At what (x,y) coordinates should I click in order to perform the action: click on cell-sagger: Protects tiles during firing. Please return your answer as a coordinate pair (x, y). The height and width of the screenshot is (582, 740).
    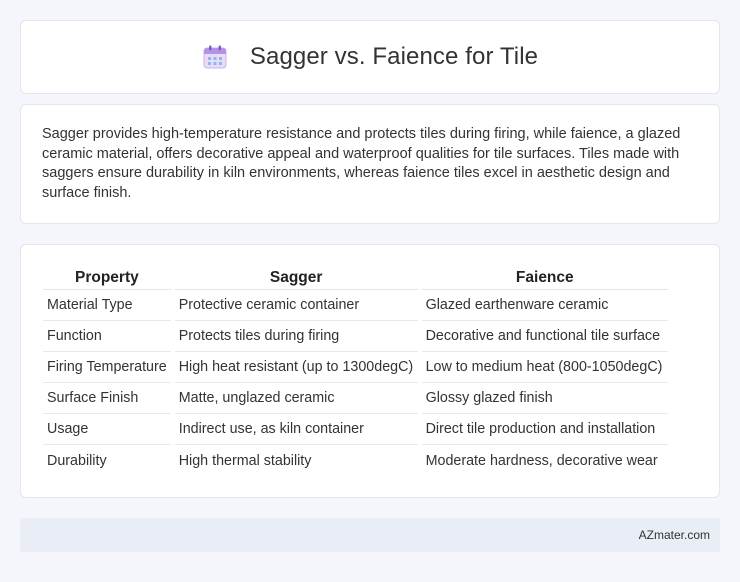
    Looking at the image, I should click on (296, 336).